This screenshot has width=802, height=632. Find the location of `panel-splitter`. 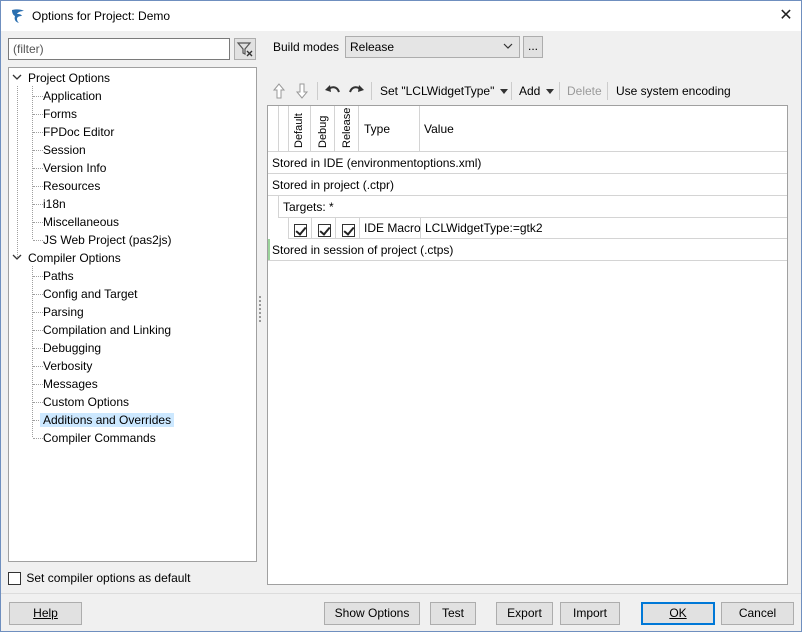

panel-splitter is located at coordinates (260, 311).